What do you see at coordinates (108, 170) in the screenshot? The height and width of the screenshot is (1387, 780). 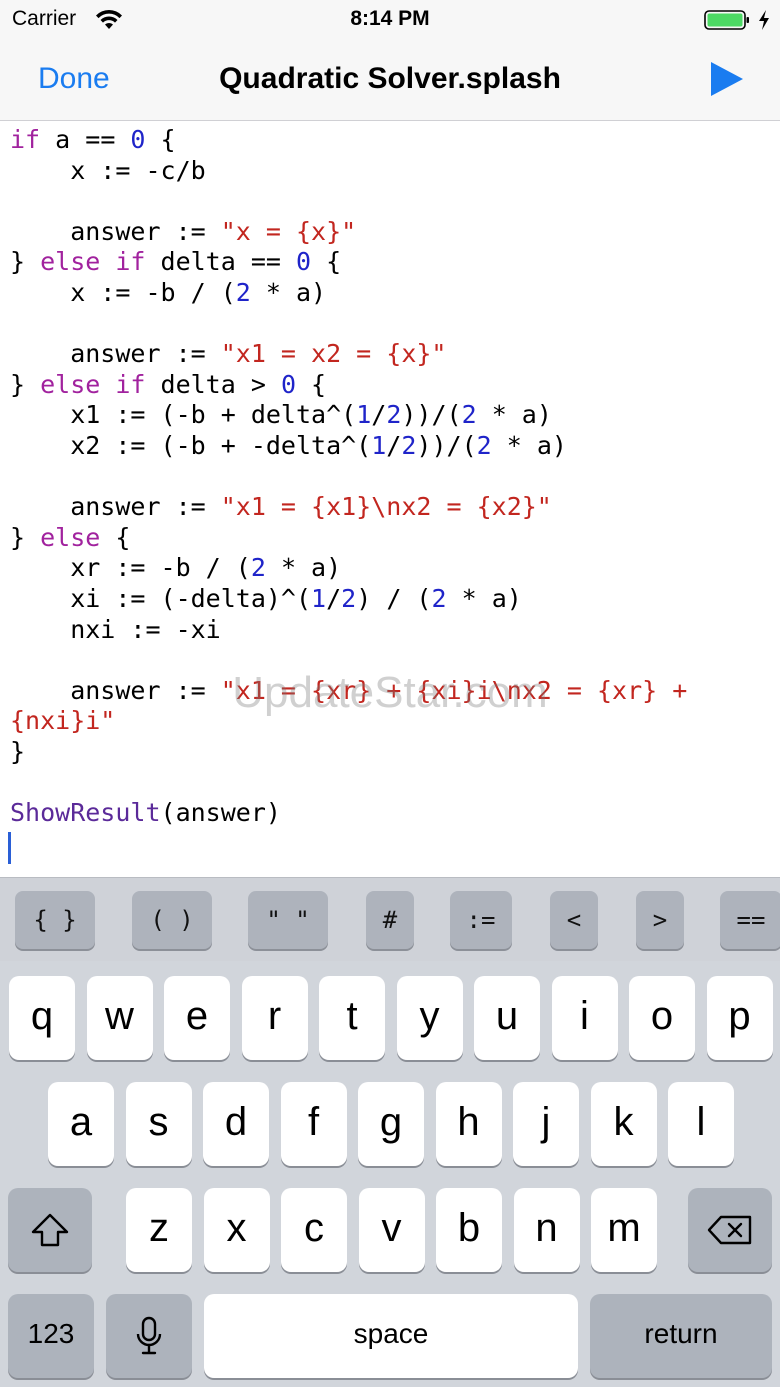 I see `code-token-plain: x := -c/b` at bounding box center [108, 170].